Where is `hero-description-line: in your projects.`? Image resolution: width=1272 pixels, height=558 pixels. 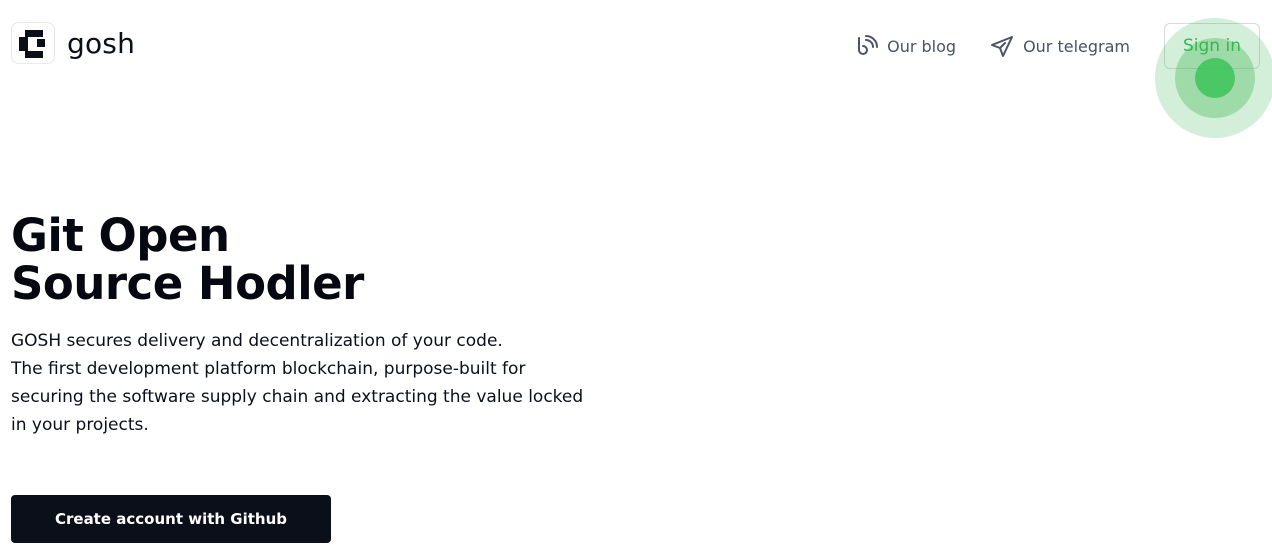 hero-description-line: in your projects. is located at coordinates (80, 425).